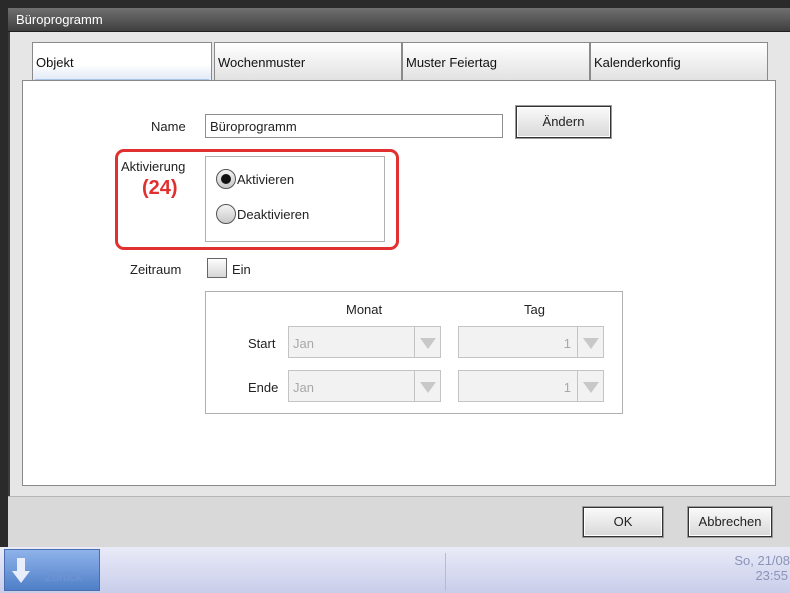 This screenshot has width=790, height=593. What do you see at coordinates (160, 188) in the screenshot?
I see `callout-number: (24)` at bounding box center [160, 188].